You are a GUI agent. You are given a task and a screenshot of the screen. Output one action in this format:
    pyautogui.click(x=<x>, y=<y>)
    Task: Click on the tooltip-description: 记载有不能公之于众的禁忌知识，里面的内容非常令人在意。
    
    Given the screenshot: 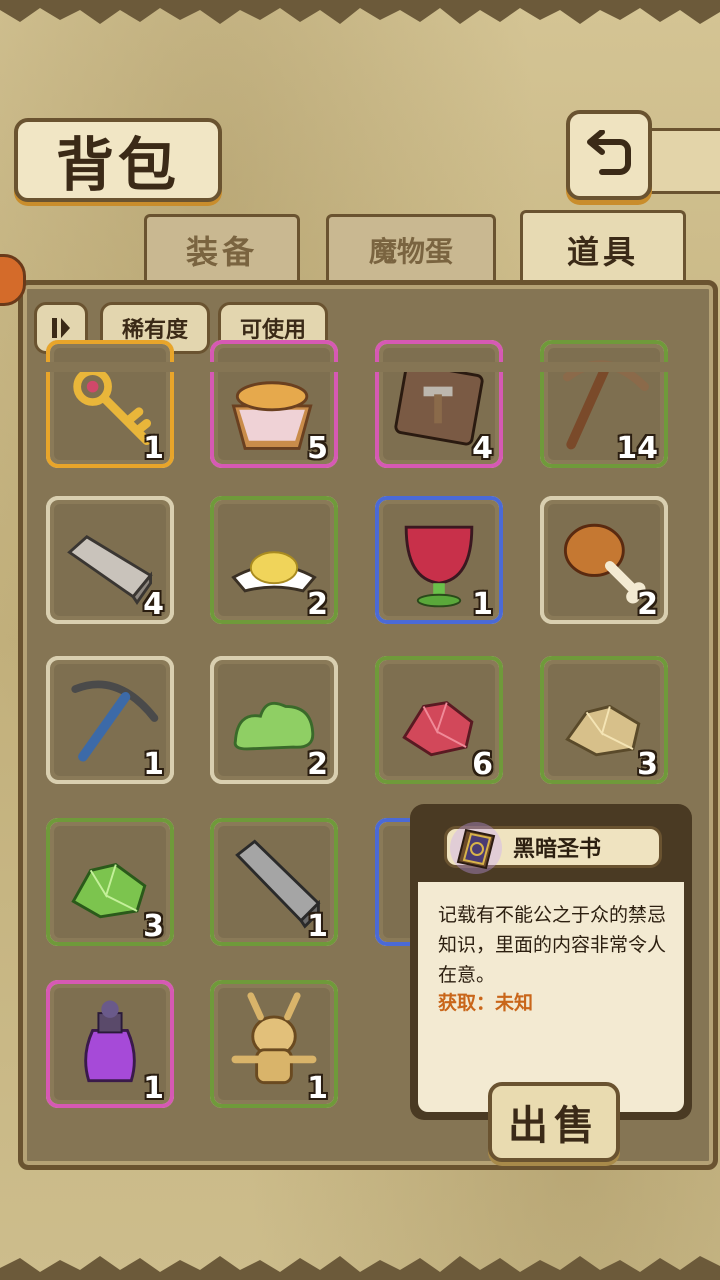 What is the action you would take?
    pyautogui.click(x=552, y=945)
    